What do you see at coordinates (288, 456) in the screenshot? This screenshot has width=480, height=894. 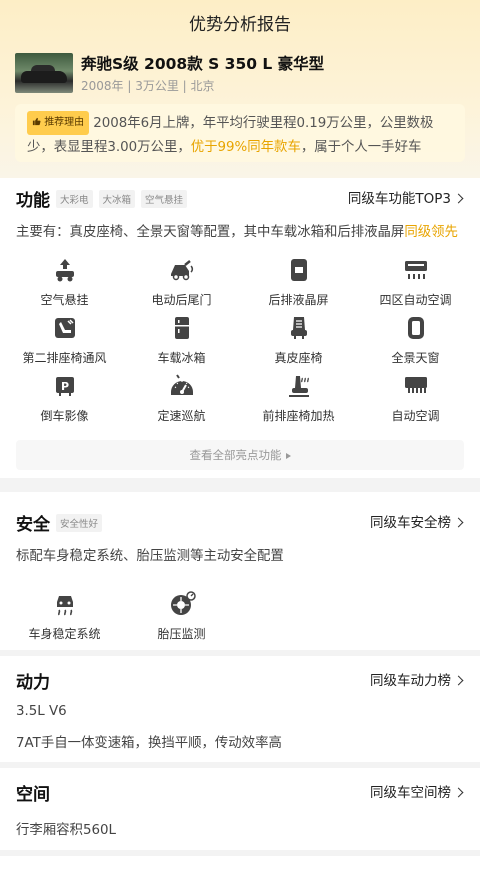 I see `triangle-right-icon` at bounding box center [288, 456].